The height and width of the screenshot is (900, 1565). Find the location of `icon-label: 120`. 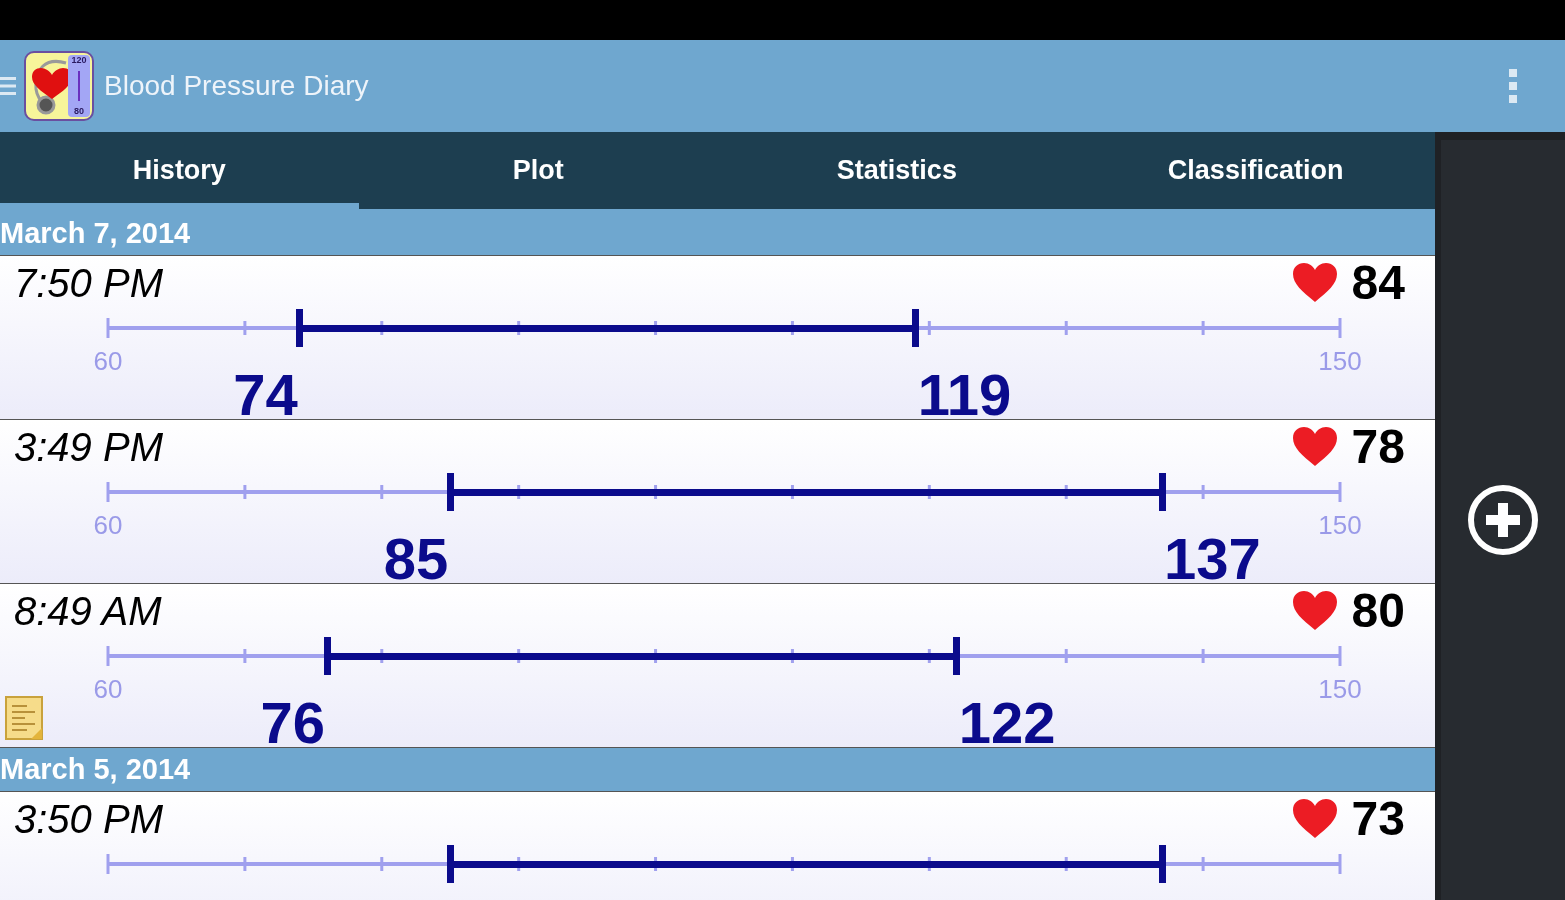

icon-label: 120 is located at coordinates (79, 60).